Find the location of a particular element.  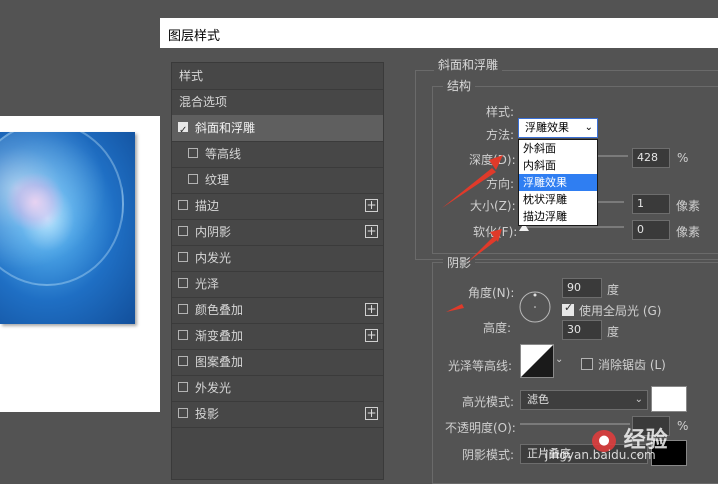

red-arrow-1-head is located at coordinates (496, 162).